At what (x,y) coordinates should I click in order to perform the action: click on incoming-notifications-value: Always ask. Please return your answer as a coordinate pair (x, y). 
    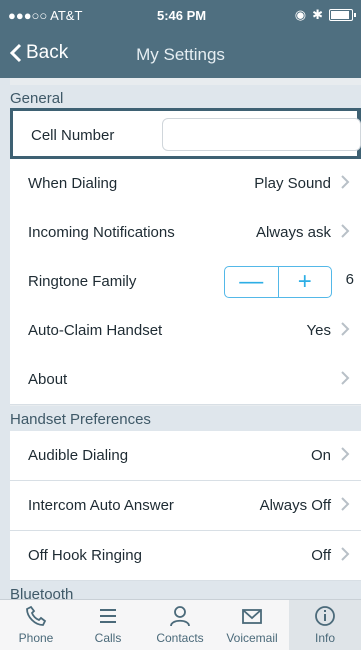
    Looking at the image, I should click on (293, 232).